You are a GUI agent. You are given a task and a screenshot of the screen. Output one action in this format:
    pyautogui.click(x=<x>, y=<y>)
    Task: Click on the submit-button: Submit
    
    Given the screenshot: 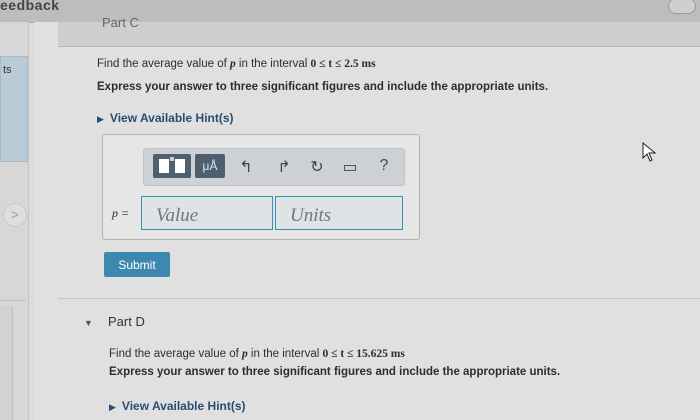 What is the action you would take?
    pyautogui.click(x=137, y=264)
    